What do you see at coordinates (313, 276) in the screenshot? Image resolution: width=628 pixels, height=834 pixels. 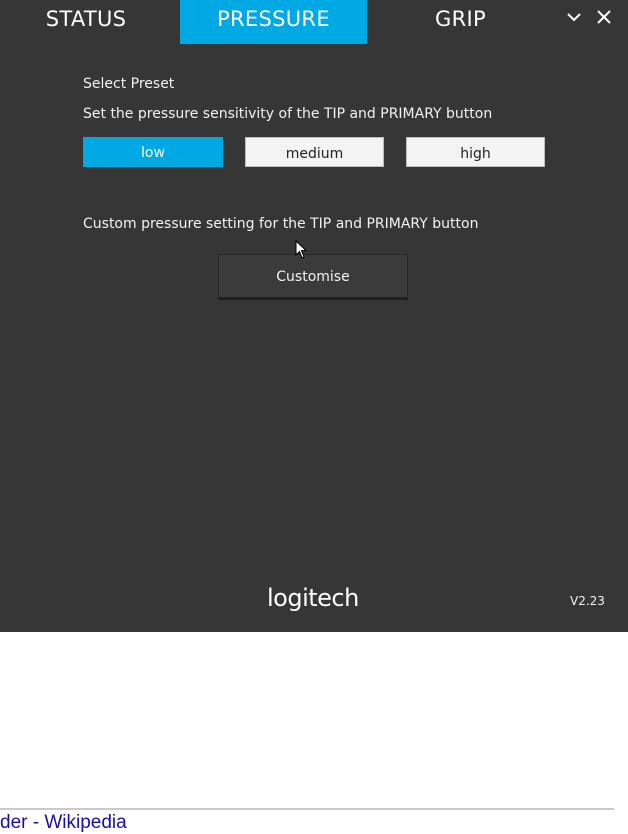 I see `customise-button: Customise` at bounding box center [313, 276].